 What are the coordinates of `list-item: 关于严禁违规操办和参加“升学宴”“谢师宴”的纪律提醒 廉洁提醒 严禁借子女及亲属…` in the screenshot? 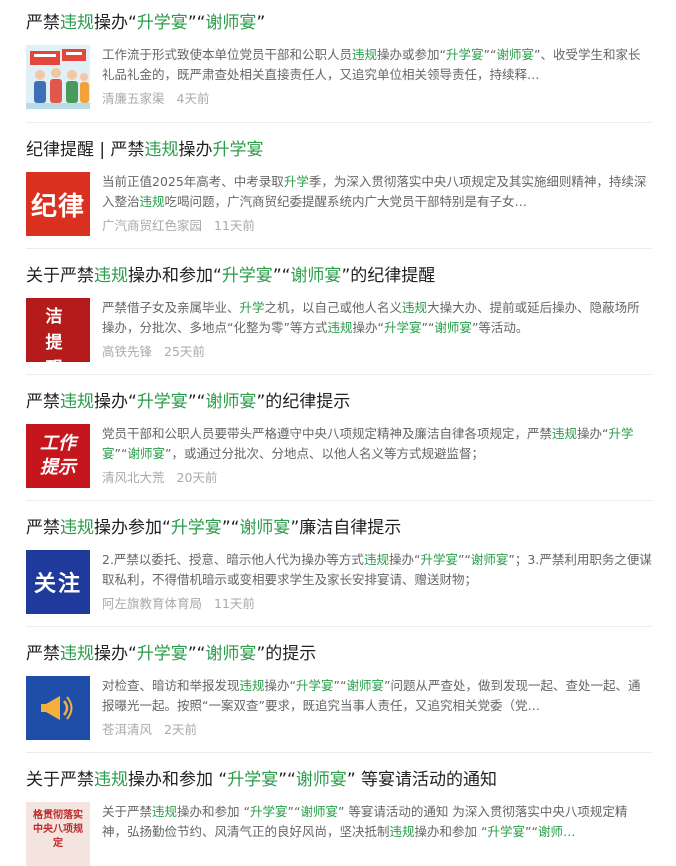 It's located at (339, 305).